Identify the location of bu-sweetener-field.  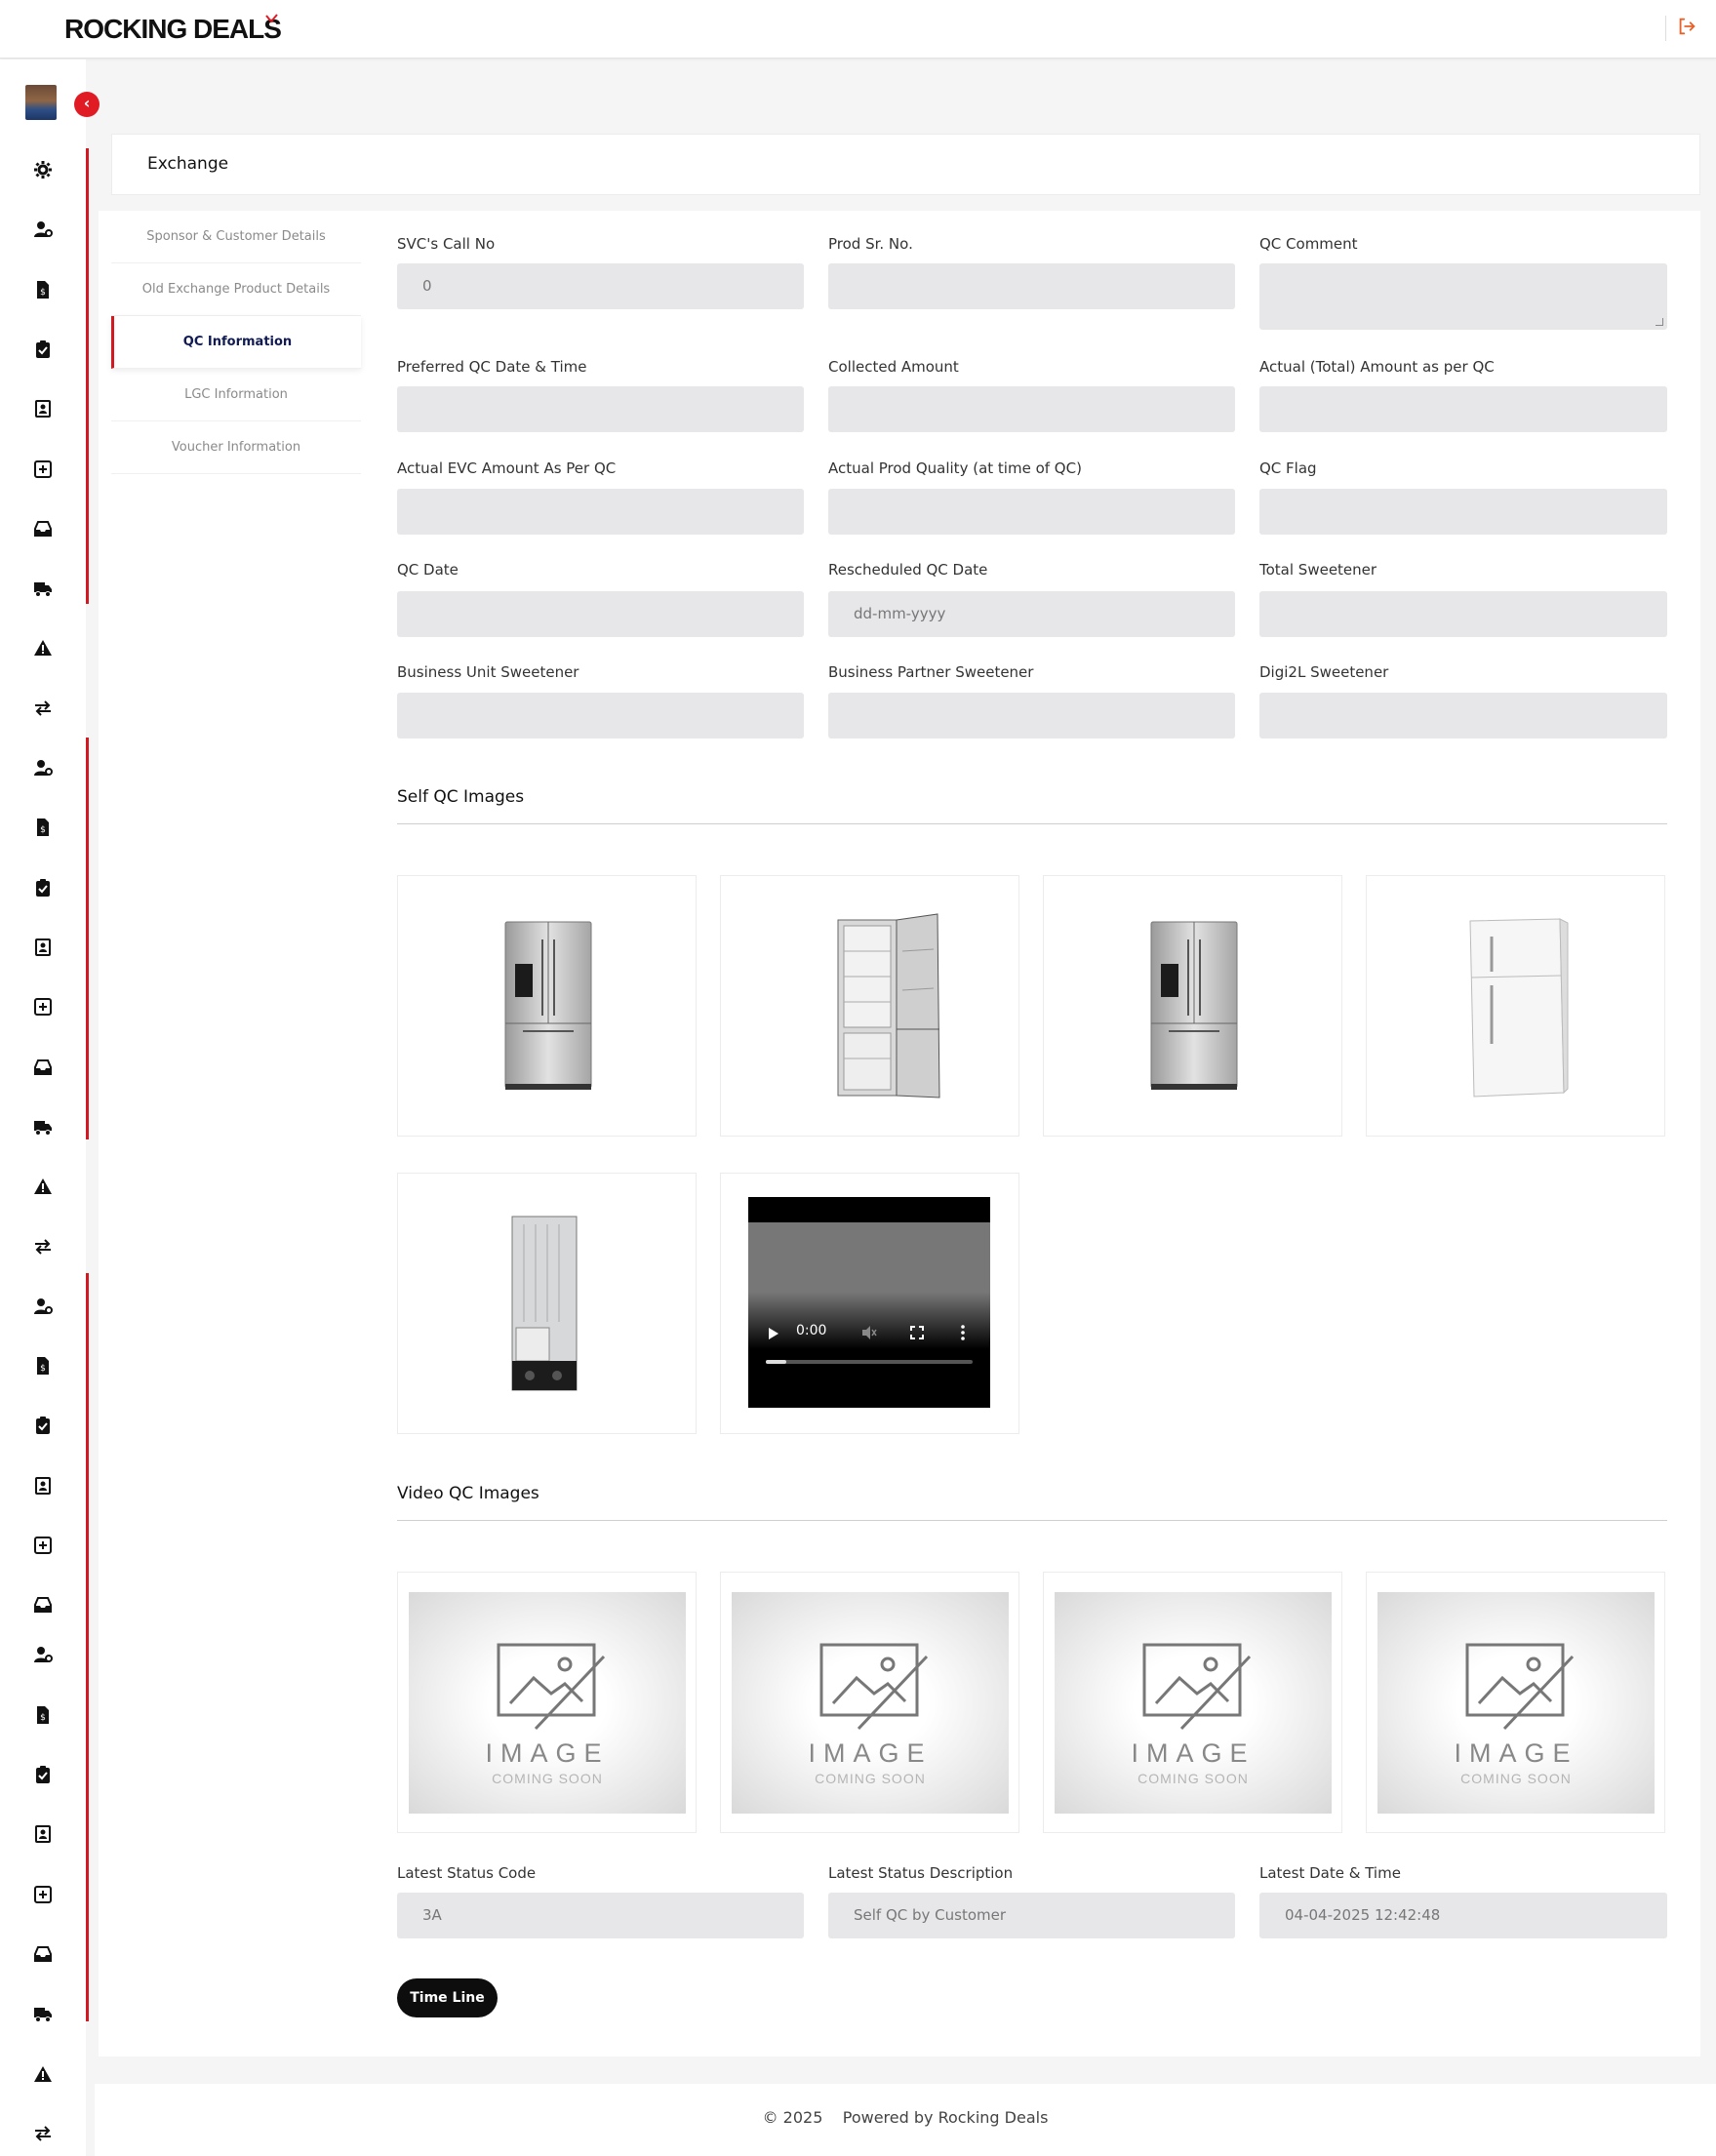
(601, 716).